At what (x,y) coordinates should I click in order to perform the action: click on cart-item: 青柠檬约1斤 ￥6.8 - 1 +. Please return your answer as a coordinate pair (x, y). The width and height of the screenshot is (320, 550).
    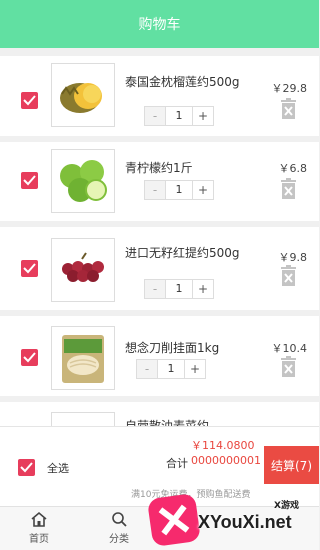
    Looking at the image, I should click on (159, 181).